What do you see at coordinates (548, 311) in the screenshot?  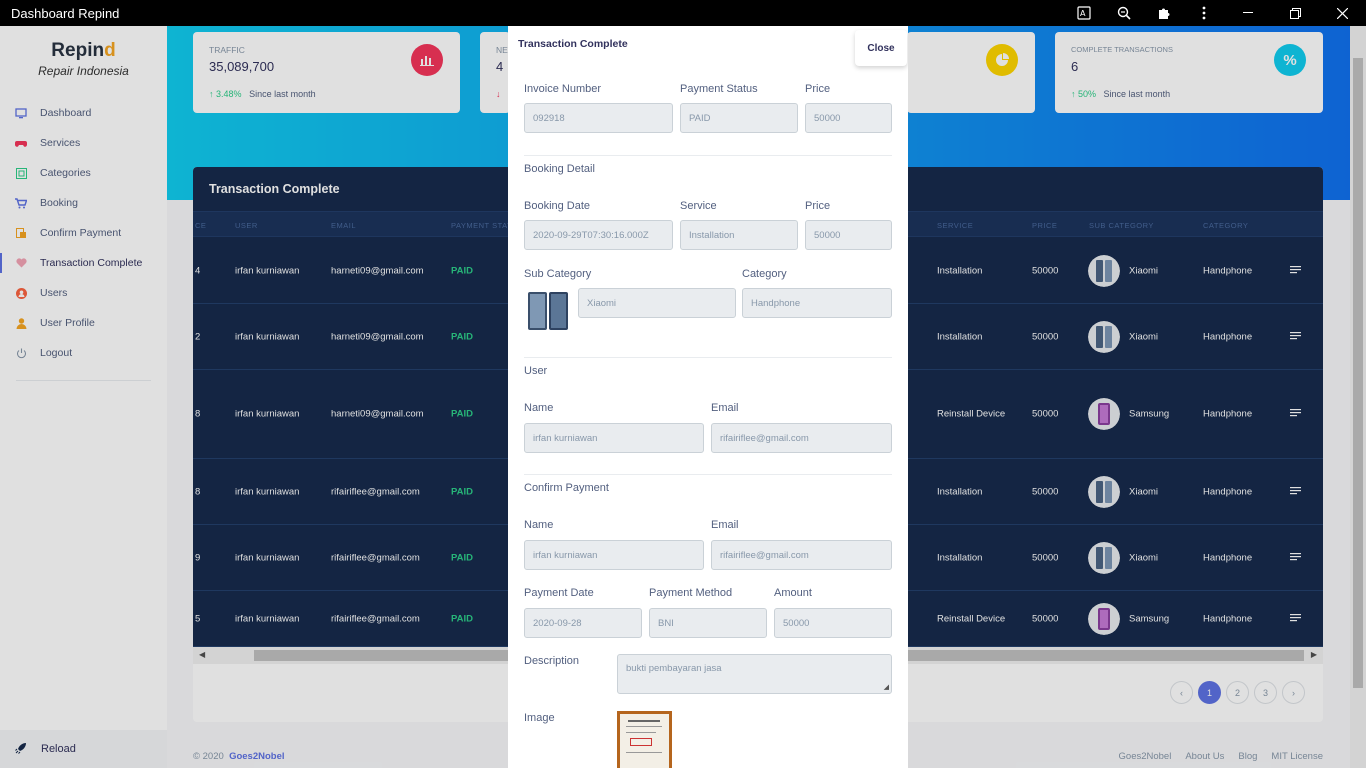 I see `sub-category-image` at bounding box center [548, 311].